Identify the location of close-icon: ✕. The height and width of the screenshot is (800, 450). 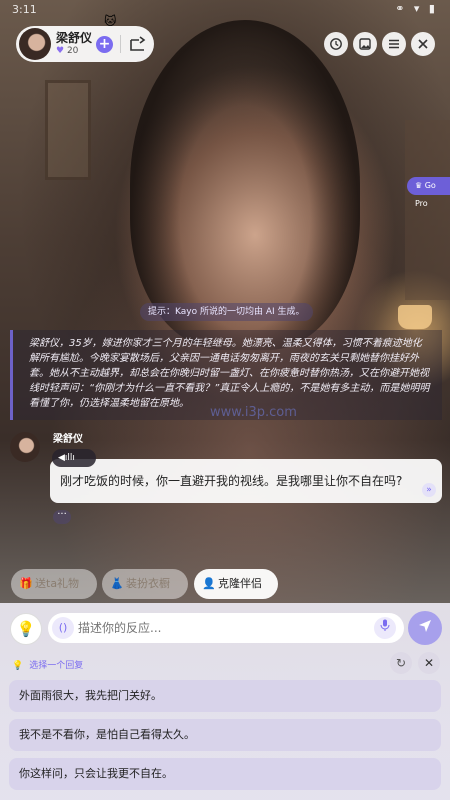
(429, 663).